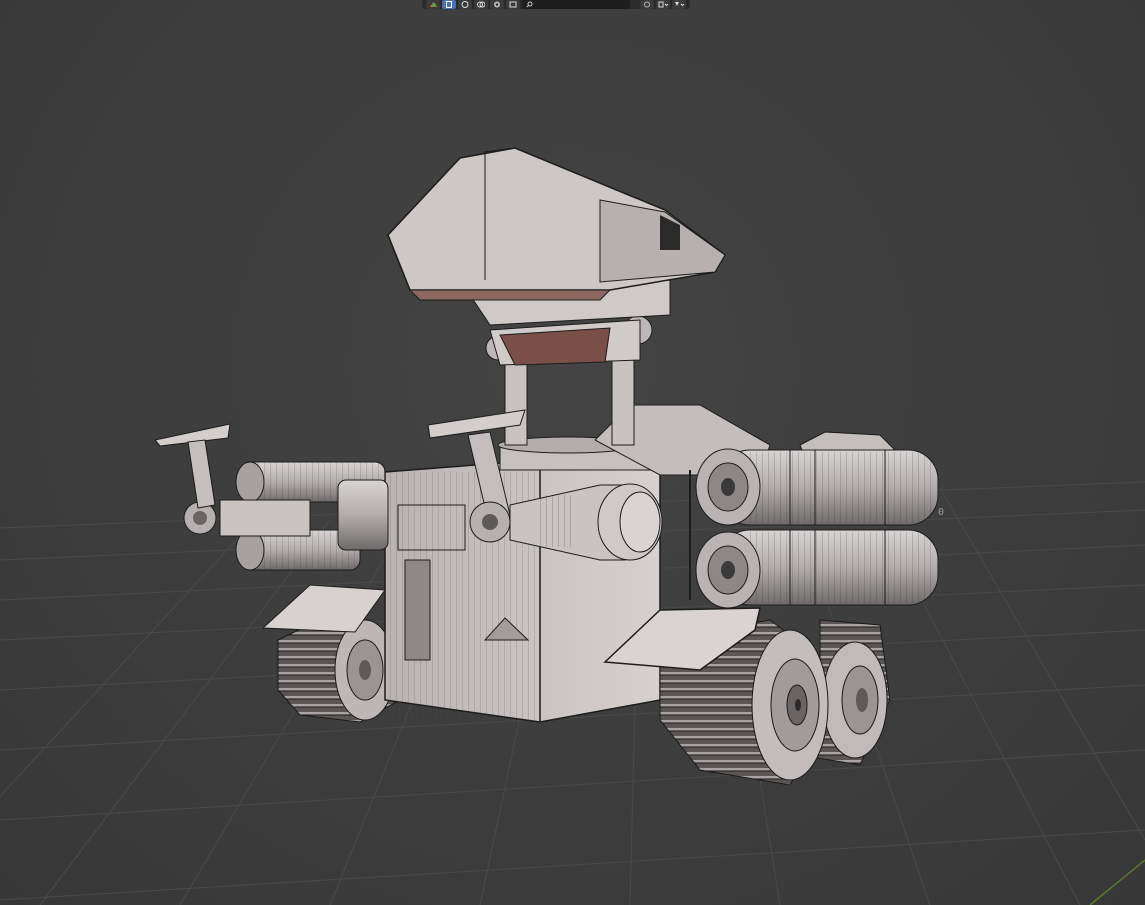 This screenshot has height=905, width=1145. Describe the element at coordinates (647, 4) in the screenshot. I see `settings-icon` at that location.